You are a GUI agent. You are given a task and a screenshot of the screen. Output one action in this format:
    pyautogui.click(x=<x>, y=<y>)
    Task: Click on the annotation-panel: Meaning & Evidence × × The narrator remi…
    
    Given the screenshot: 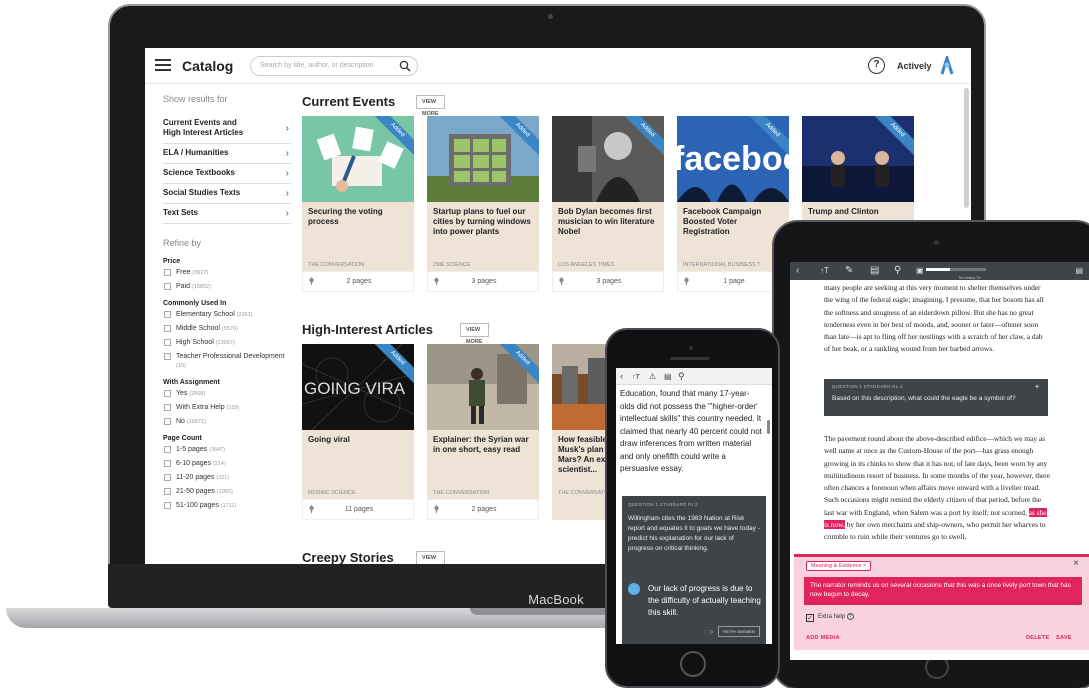 What is the action you would take?
    pyautogui.click(x=941, y=602)
    